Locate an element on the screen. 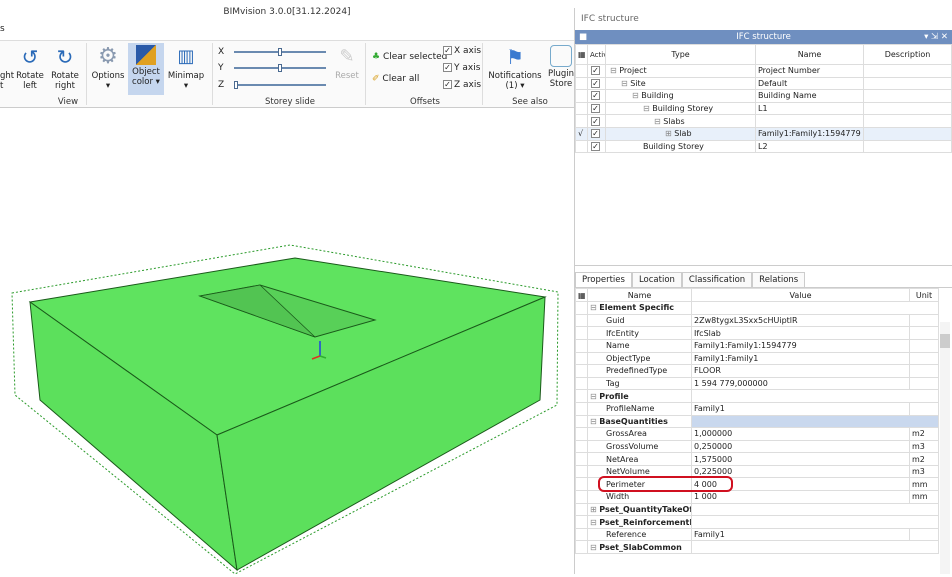 This screenshot has width=952, height=577. tree-node: ⊟ Slabs is located at coordinates (680, 121).